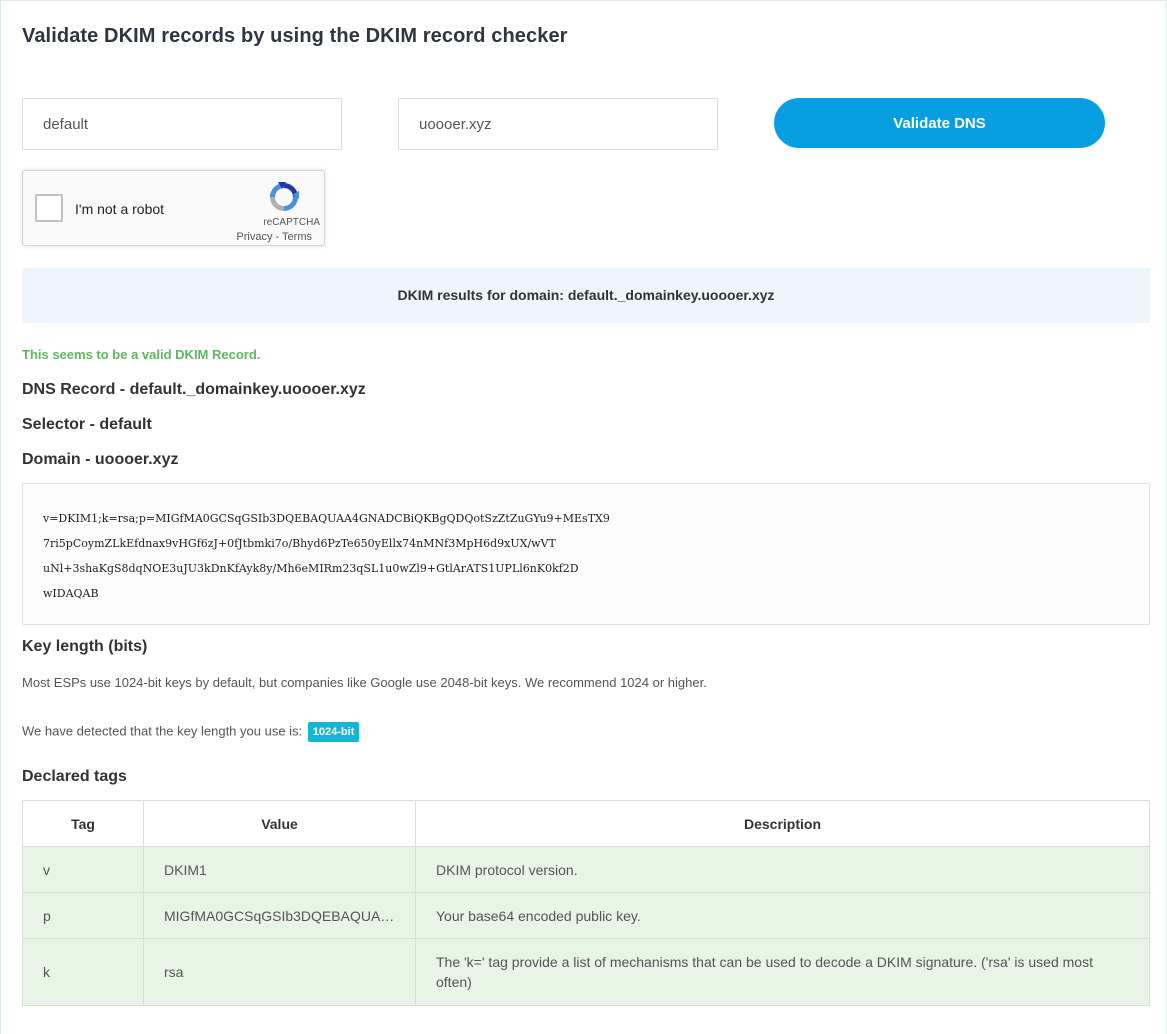 The image size is (1167, 1034). Describe the element at coordinates (279, 972) in the screenshot. I see `cell-value: rsa` at that location.